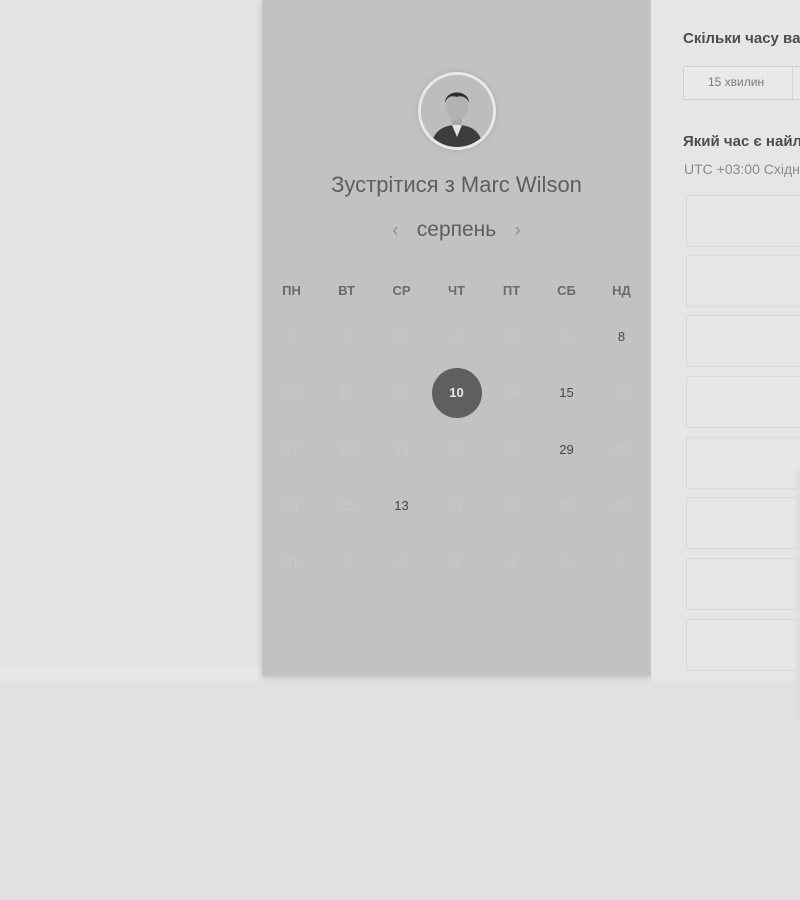 Image resolution: width=800 pixels, height=900 pixels. Describe the element at coordinates (736, 82) in the screenshot. I see `duration-option-15: 15 хвилин` at that location.